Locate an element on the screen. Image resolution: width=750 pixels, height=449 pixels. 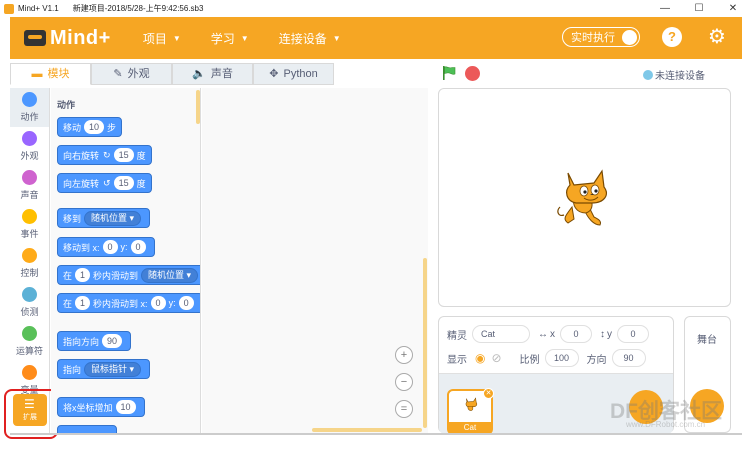
menu-connect-device: 连接设备 ▼ is located at coordinates (310, 38).